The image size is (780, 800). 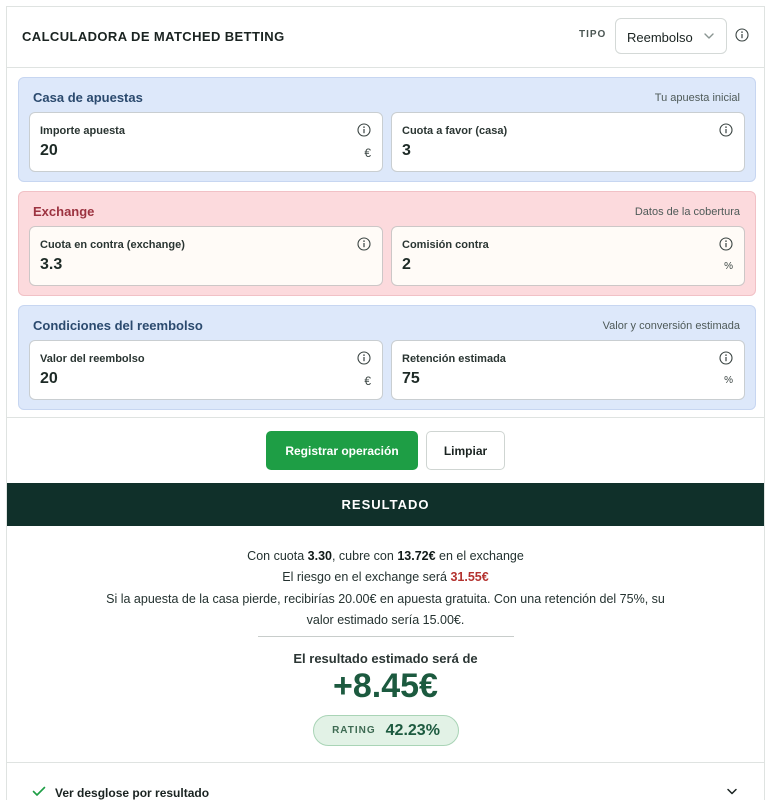 I want to click on rating-label: RATING, so click(x=354, y=730).